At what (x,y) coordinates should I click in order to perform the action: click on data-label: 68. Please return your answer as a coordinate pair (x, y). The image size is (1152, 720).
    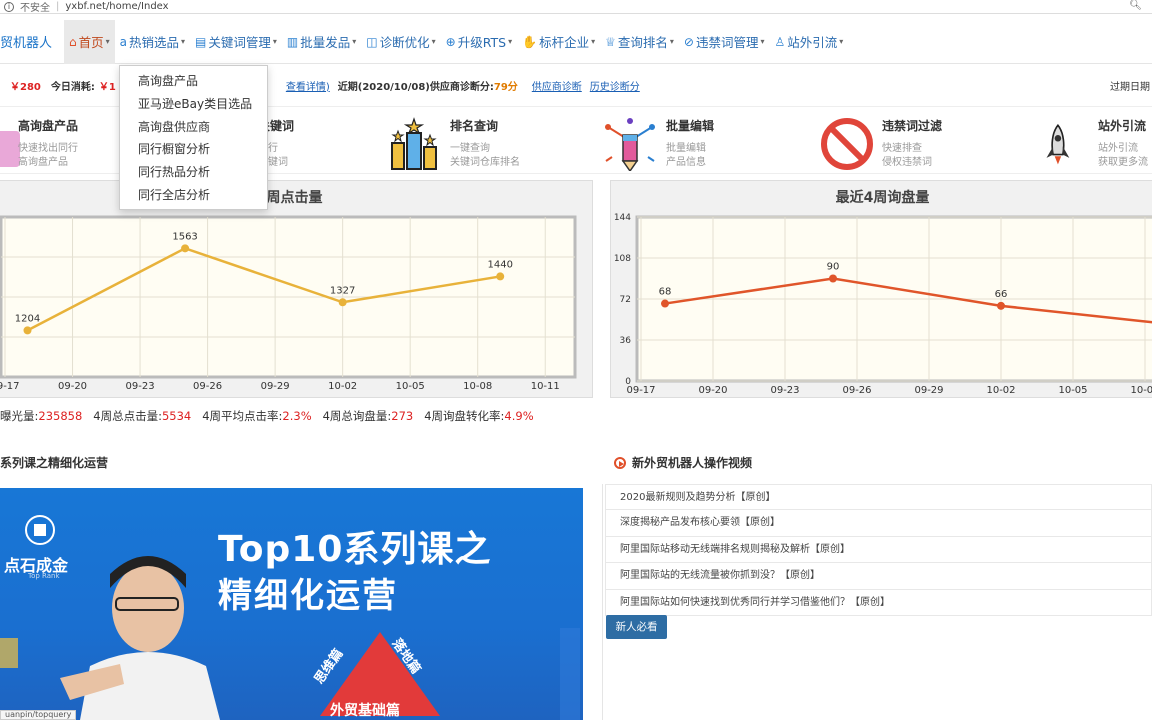
    Looking at the image, I should click on (665, 292).